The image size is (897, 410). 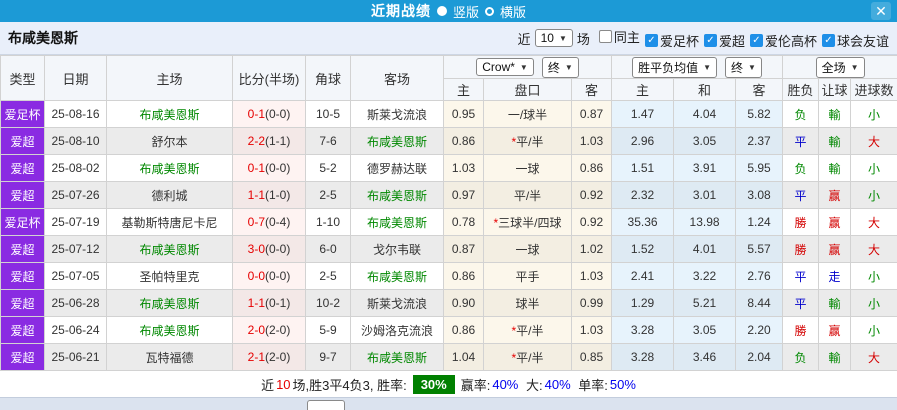 I want to click on outcome: 平, so click(x=801, y=195).